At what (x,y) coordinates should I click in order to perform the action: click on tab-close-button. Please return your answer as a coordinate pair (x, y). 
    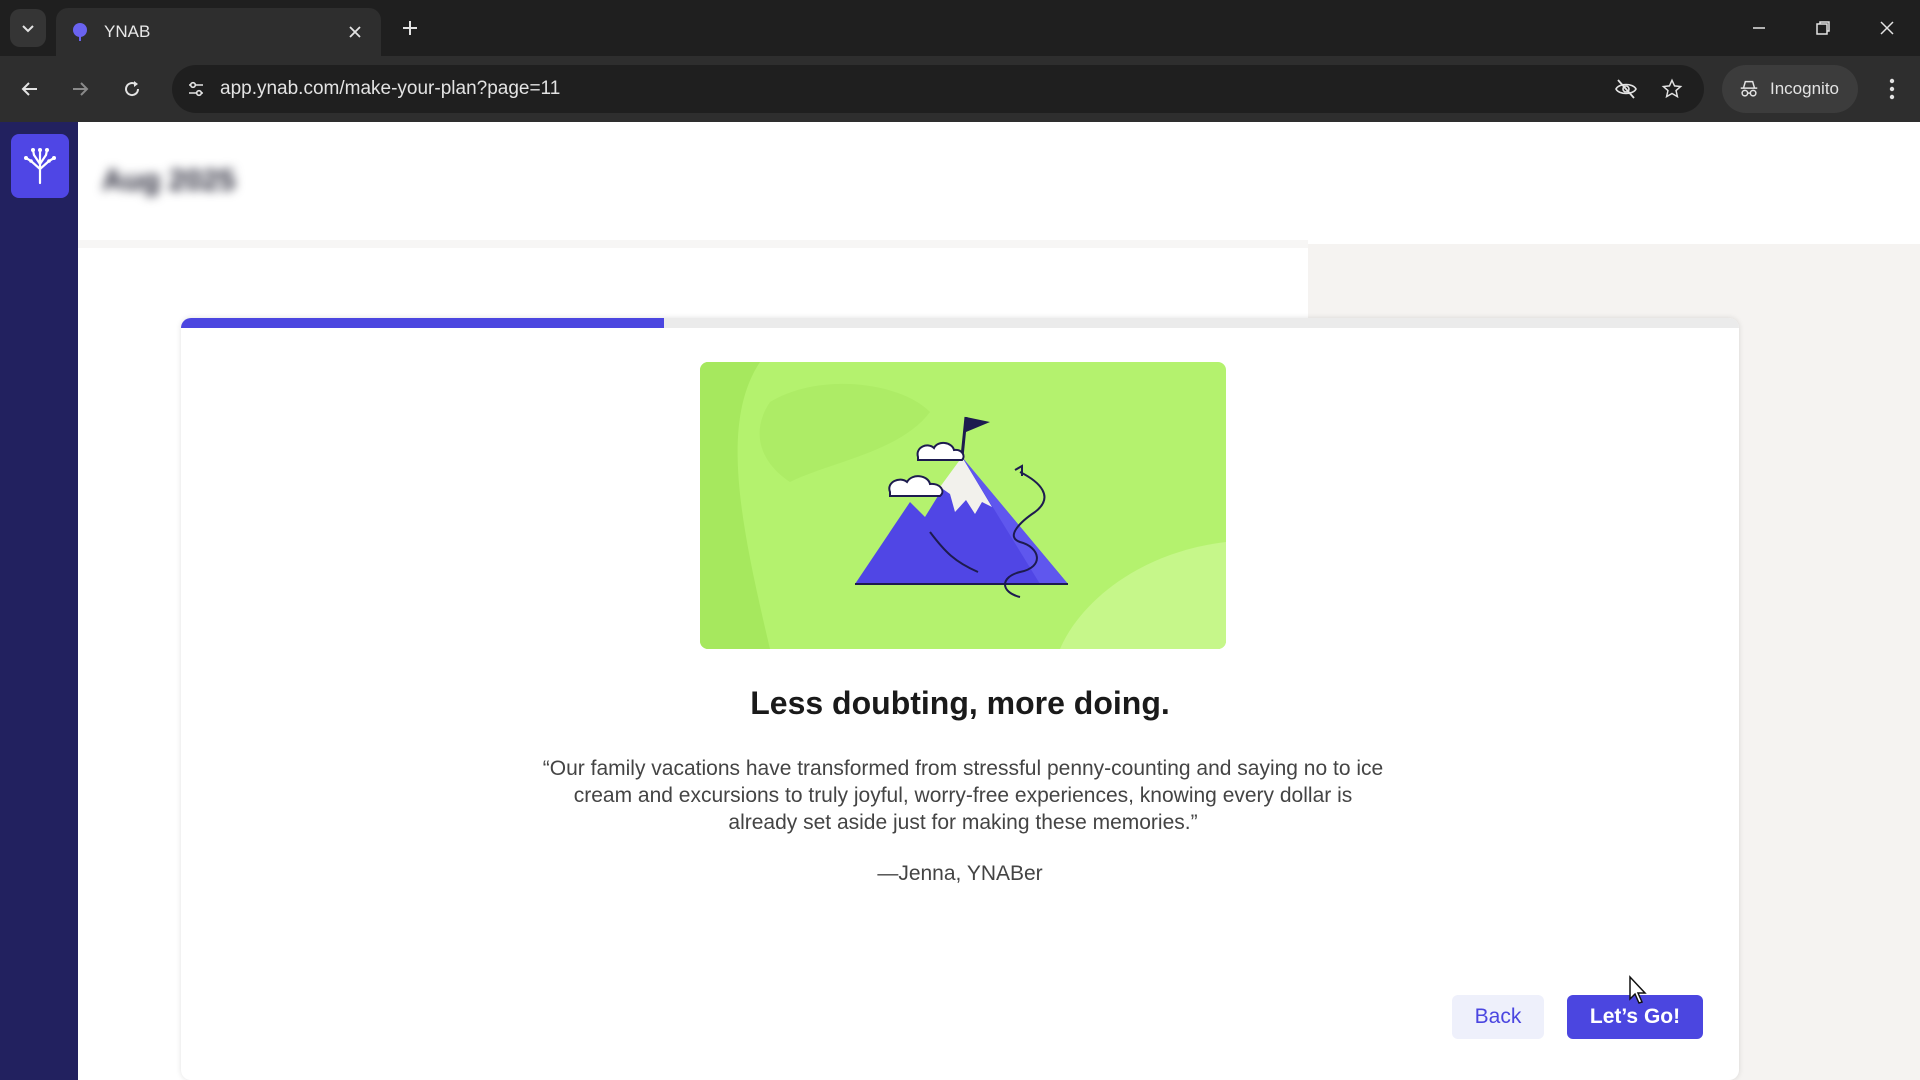
    Looking at the image, I should click on (355, 32).